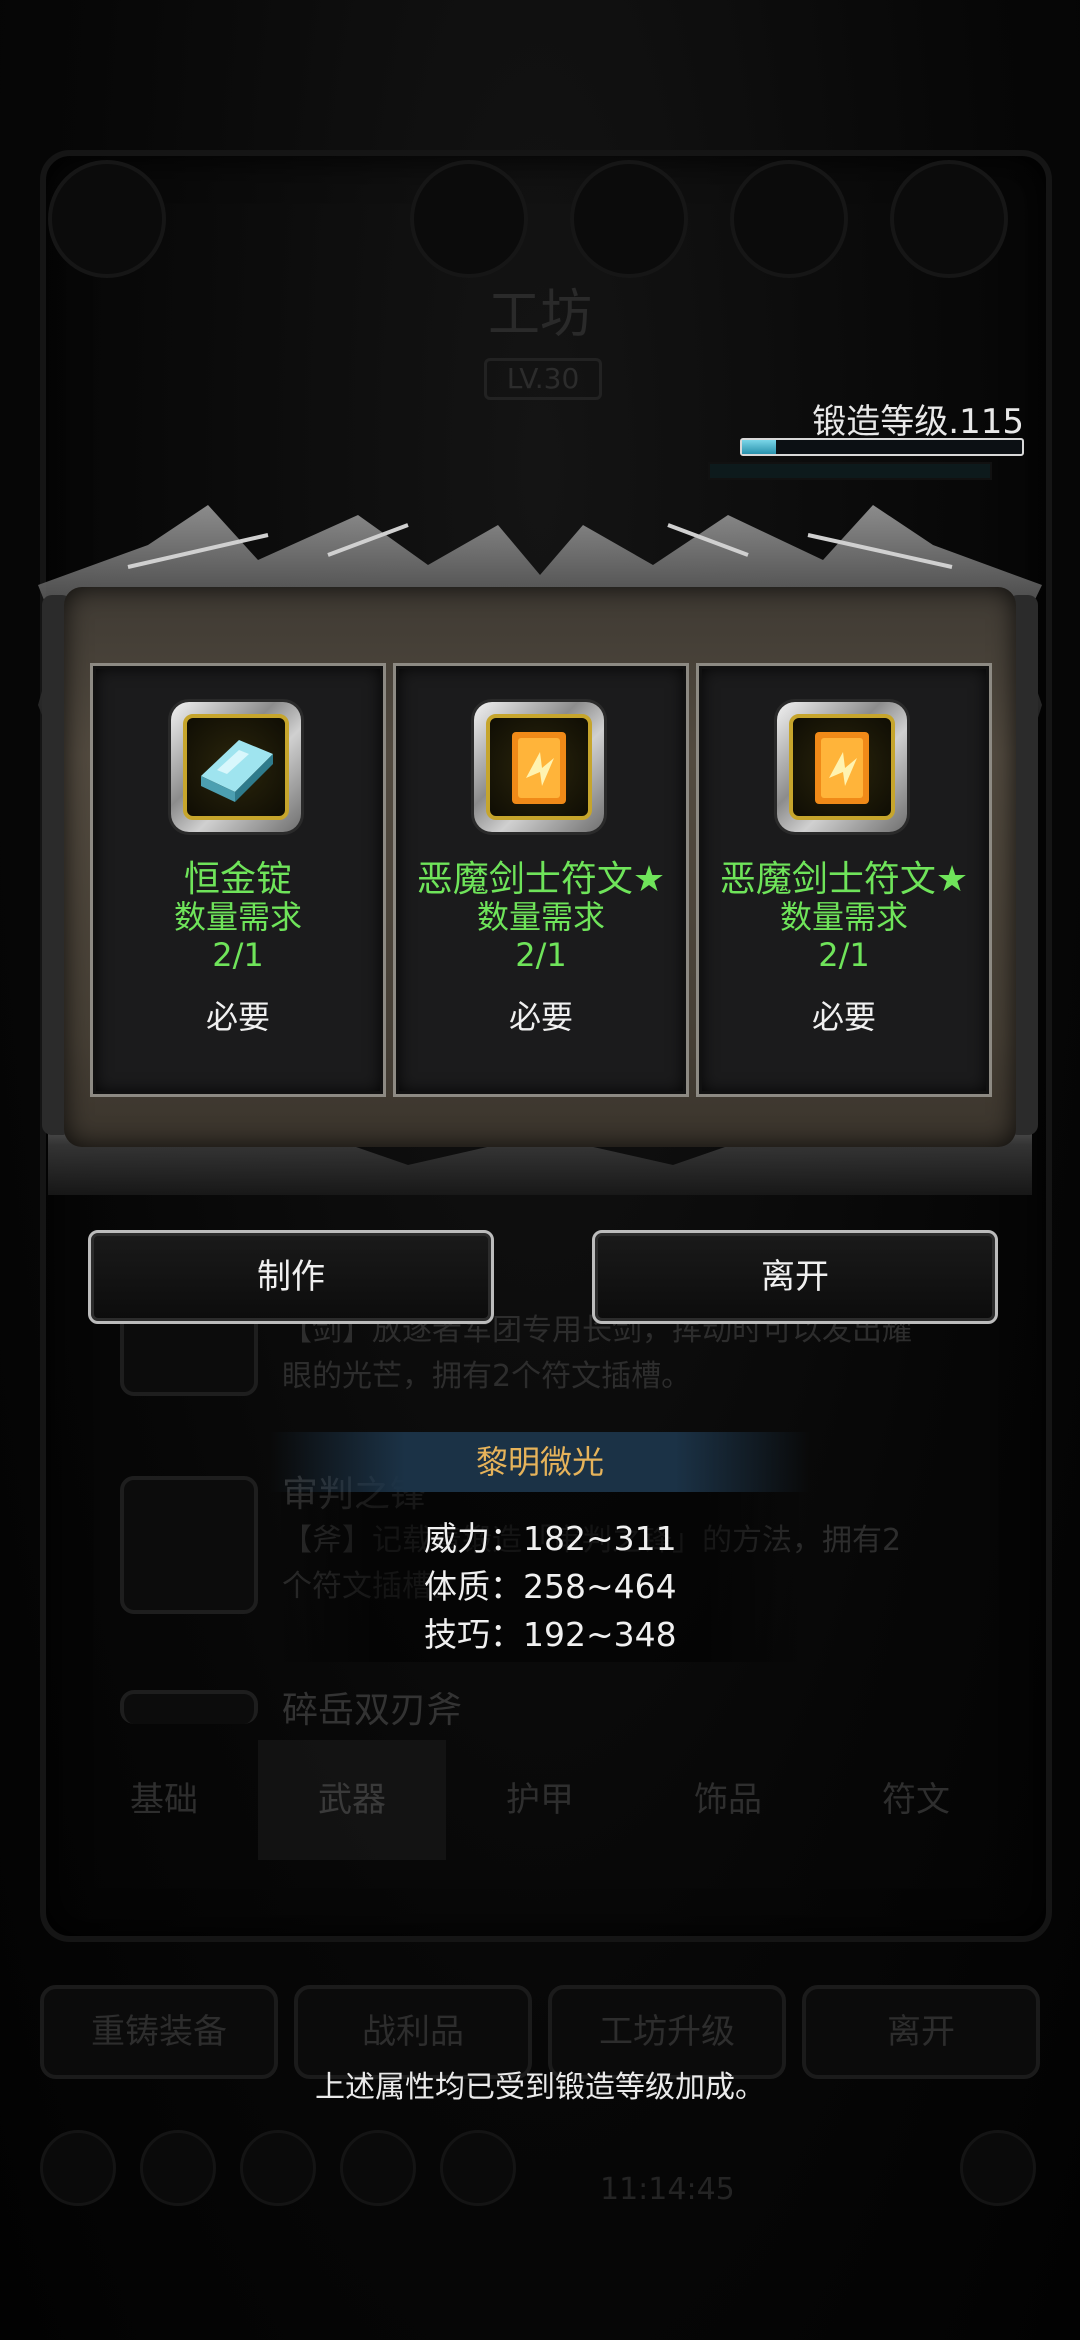  What do you see at coordinates (352, 1800) in the screenshot?
I see `tab-weapon: 武器` at bounding box center [352, 1800].